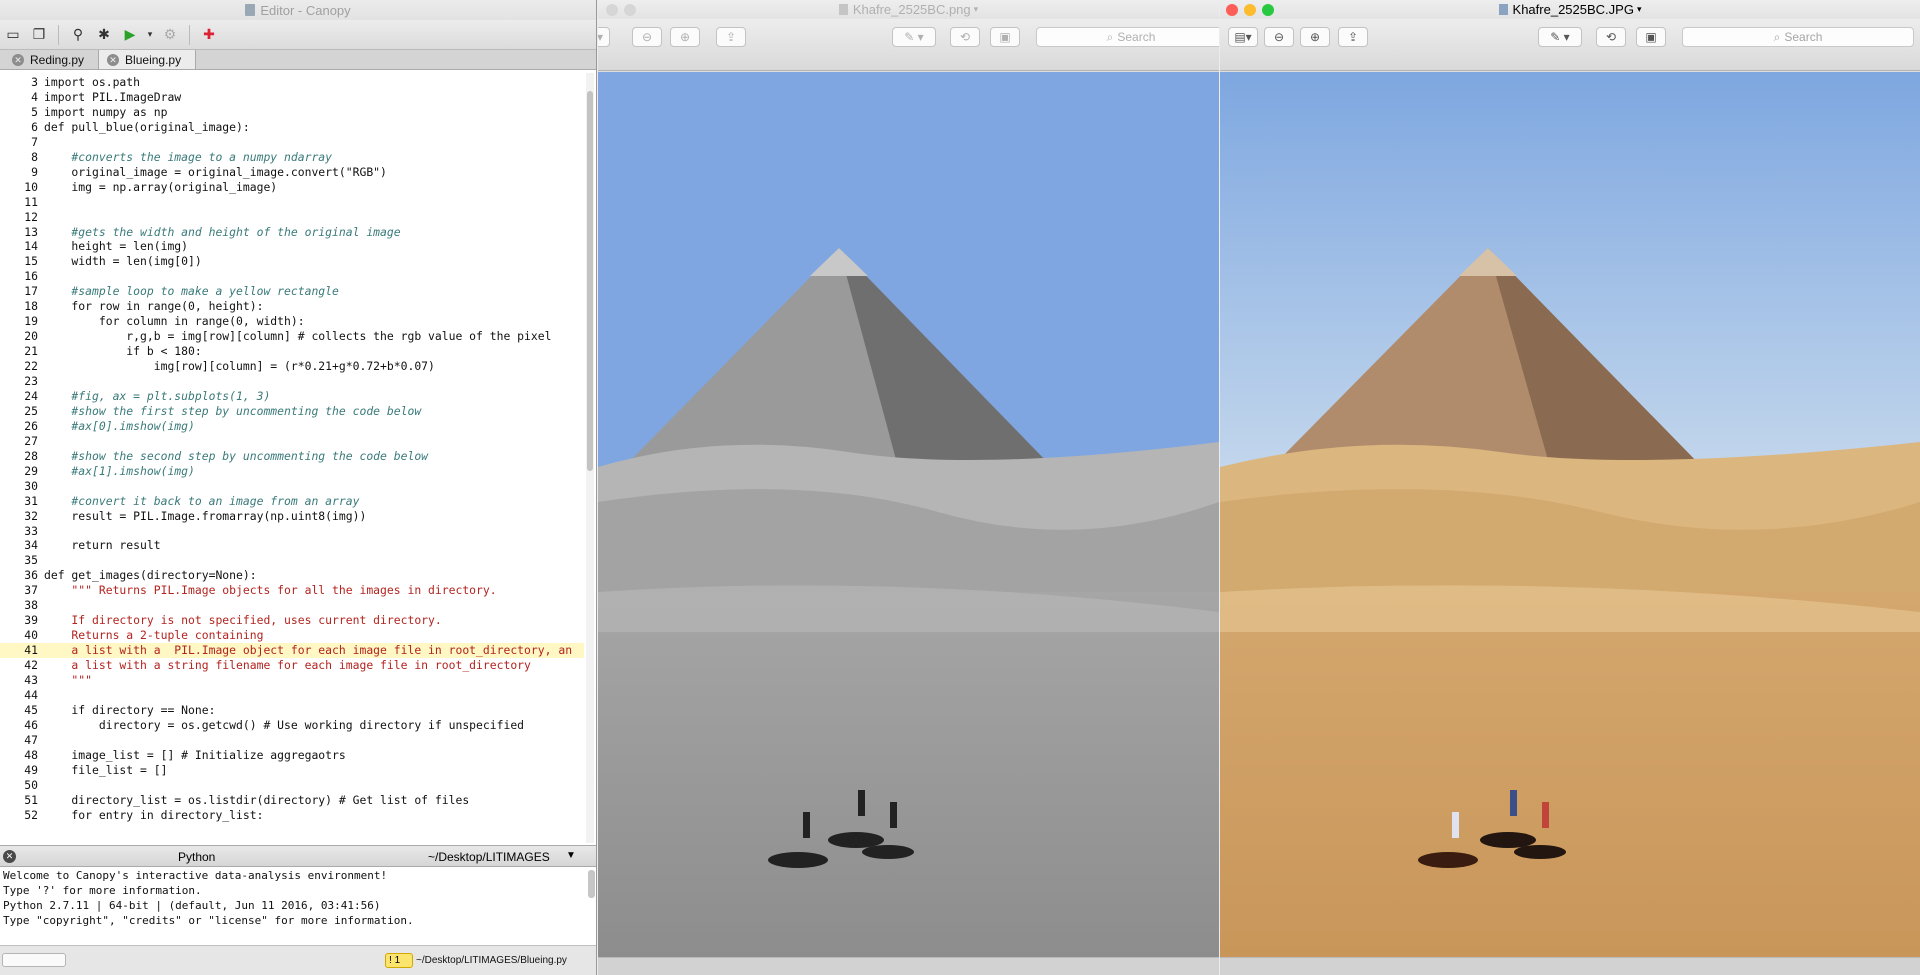  Describe the element at coordinates (292, 217) in the screenshot. I see `code-line: 12` at that location.